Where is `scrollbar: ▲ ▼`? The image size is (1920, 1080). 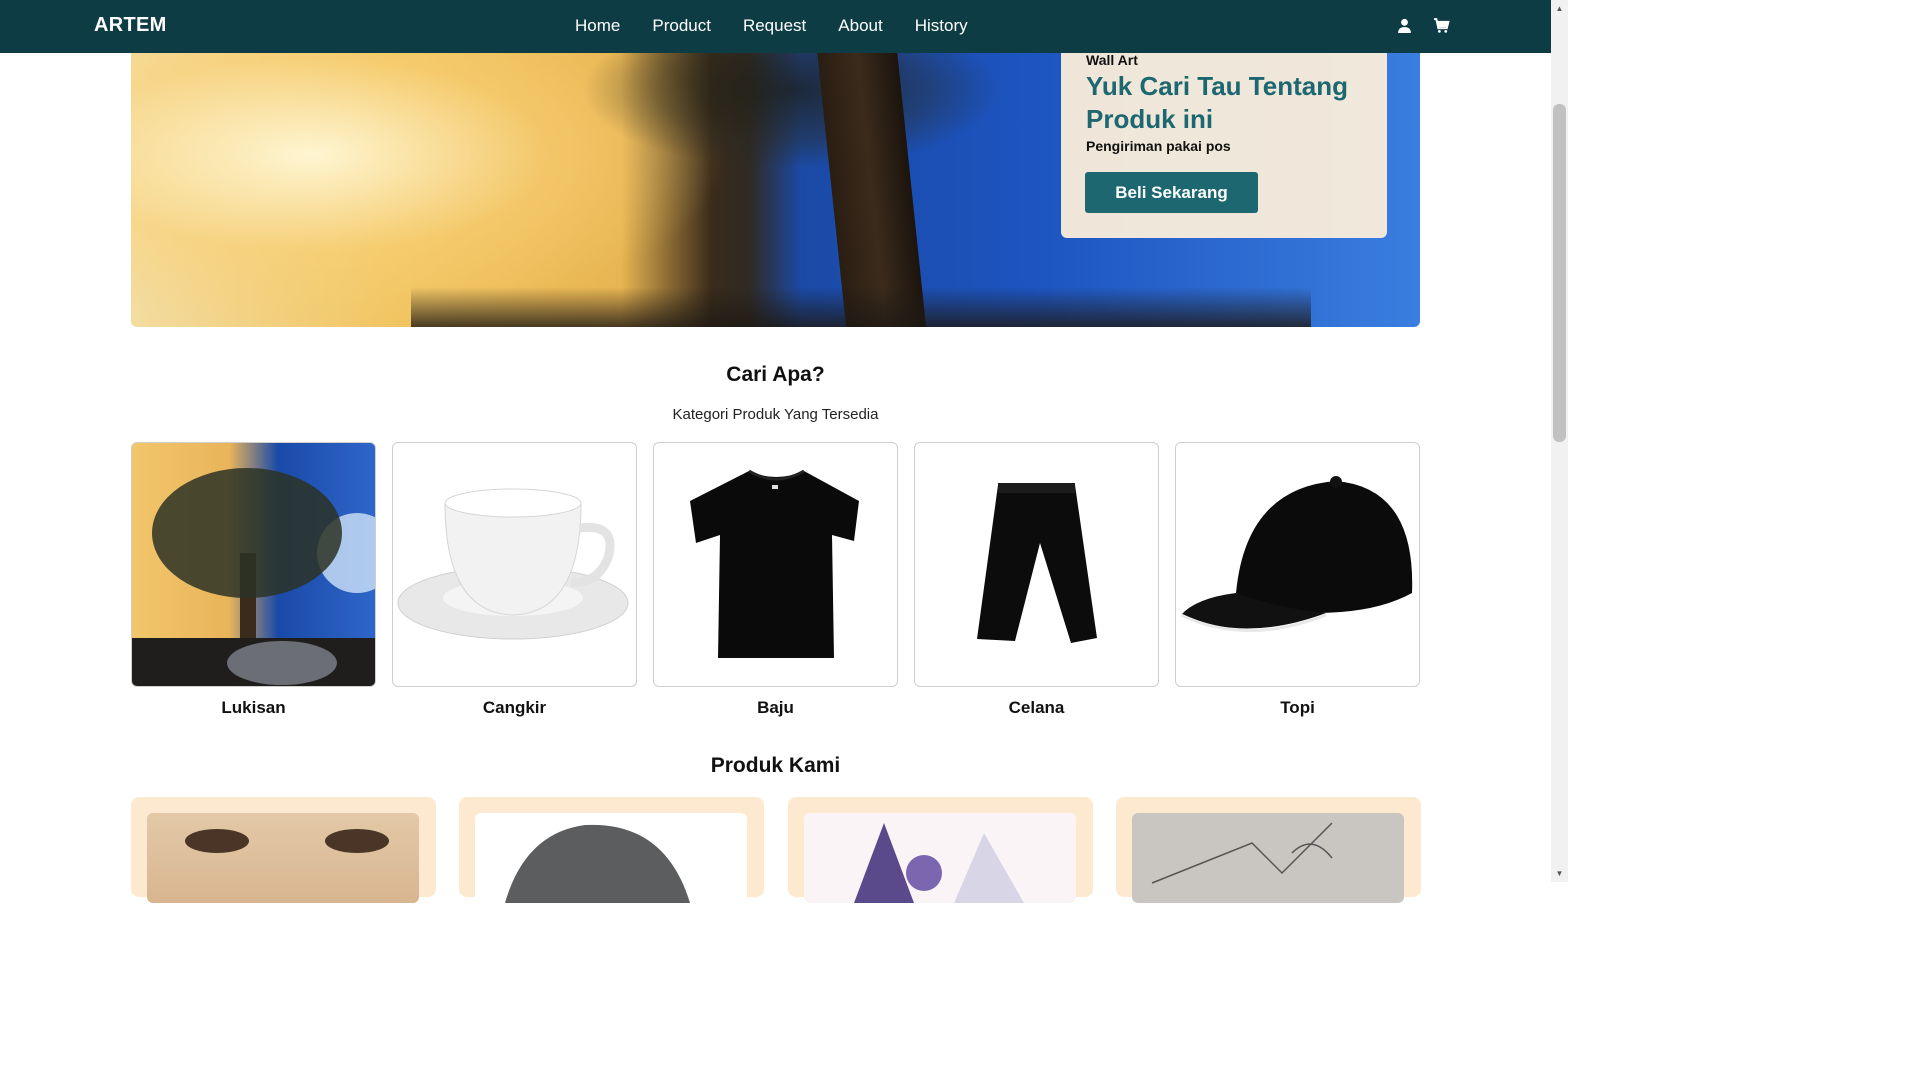
scrollbar: ▲ ▼ is located at coordinates (1559, 441).